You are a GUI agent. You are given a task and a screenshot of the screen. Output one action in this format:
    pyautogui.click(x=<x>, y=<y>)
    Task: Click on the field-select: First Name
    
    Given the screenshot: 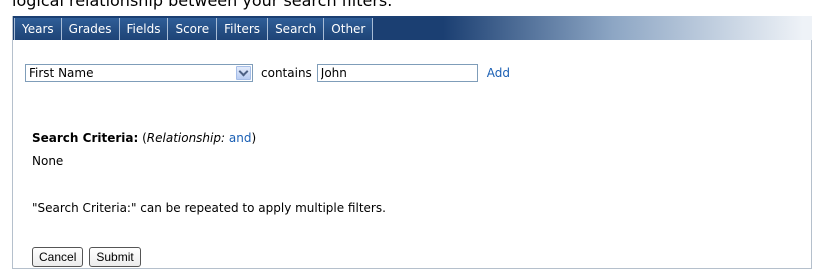 What is the action you would take?
    pyautogui.click(x=139, y=73)
    